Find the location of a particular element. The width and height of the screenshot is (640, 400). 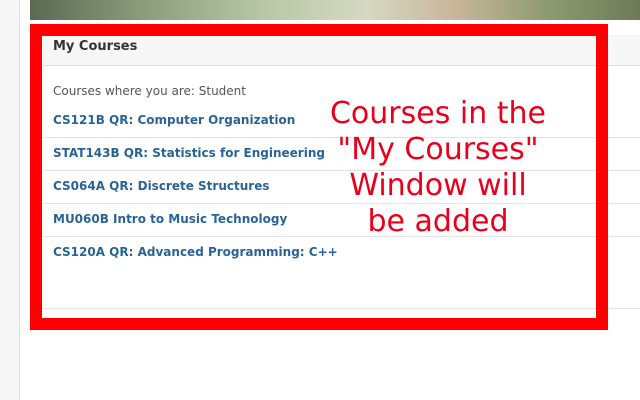

course-link-cs121b: CS121B QR: Computer Organization is located at coordinates (174, 120).